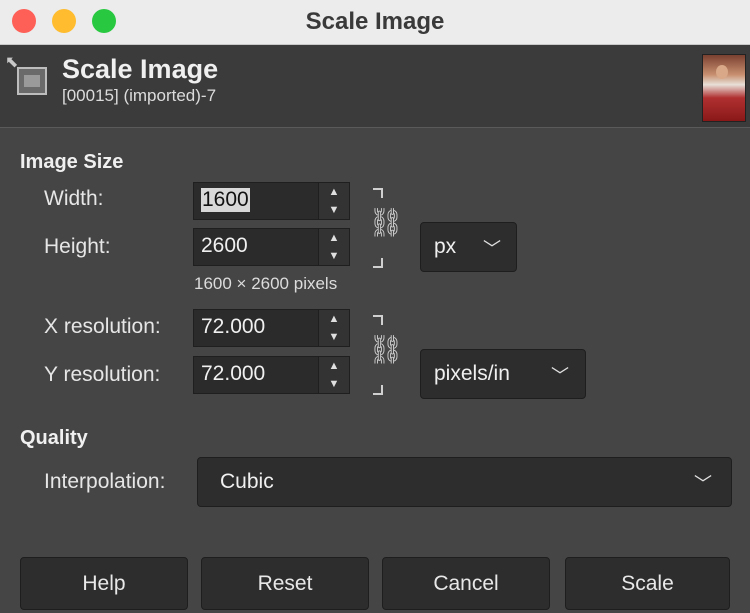 This screenshot has width=750, height=613. I want to click on y-resolution-value: 72.000, so click(233, 374).